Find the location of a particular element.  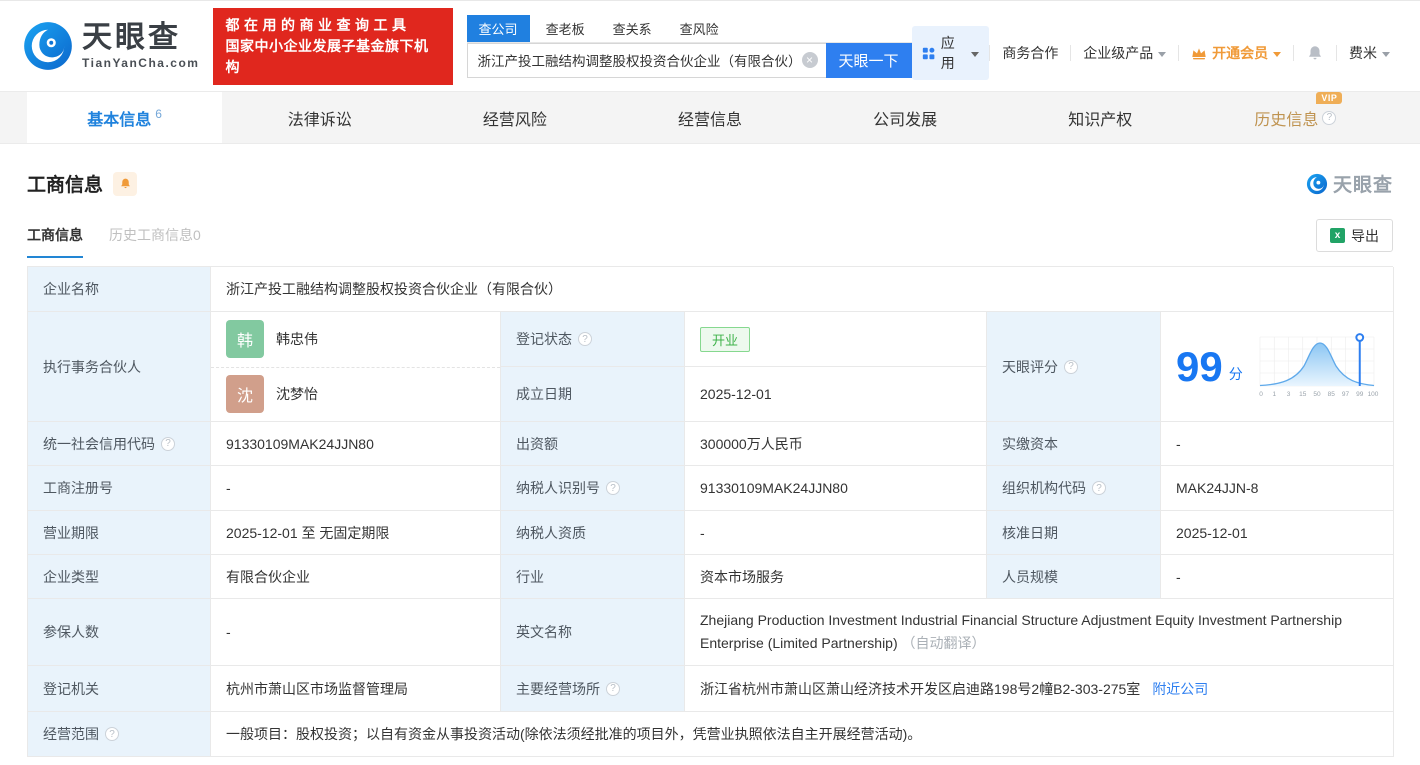

partner-row-1: 韩 韩忠伟 is located at coordinates (355, 339).